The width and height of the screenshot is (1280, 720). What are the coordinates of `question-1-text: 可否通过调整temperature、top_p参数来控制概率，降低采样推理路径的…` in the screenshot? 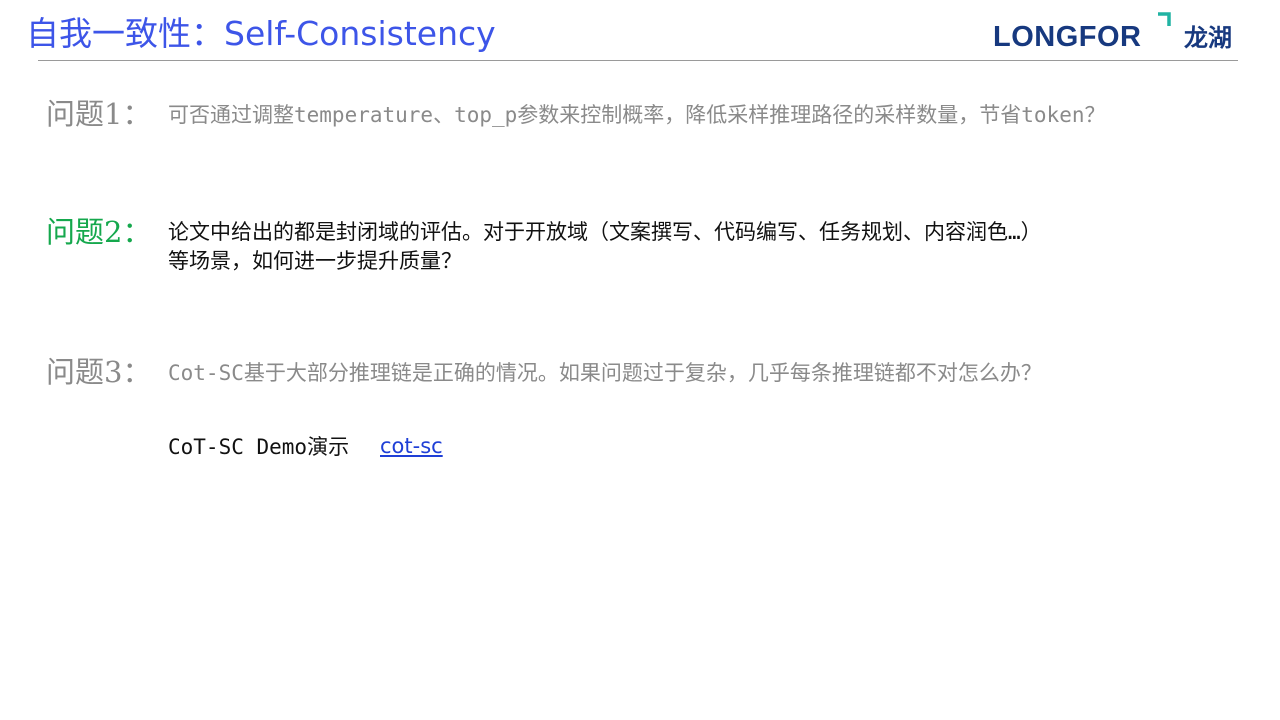 It's located at (637, 115).